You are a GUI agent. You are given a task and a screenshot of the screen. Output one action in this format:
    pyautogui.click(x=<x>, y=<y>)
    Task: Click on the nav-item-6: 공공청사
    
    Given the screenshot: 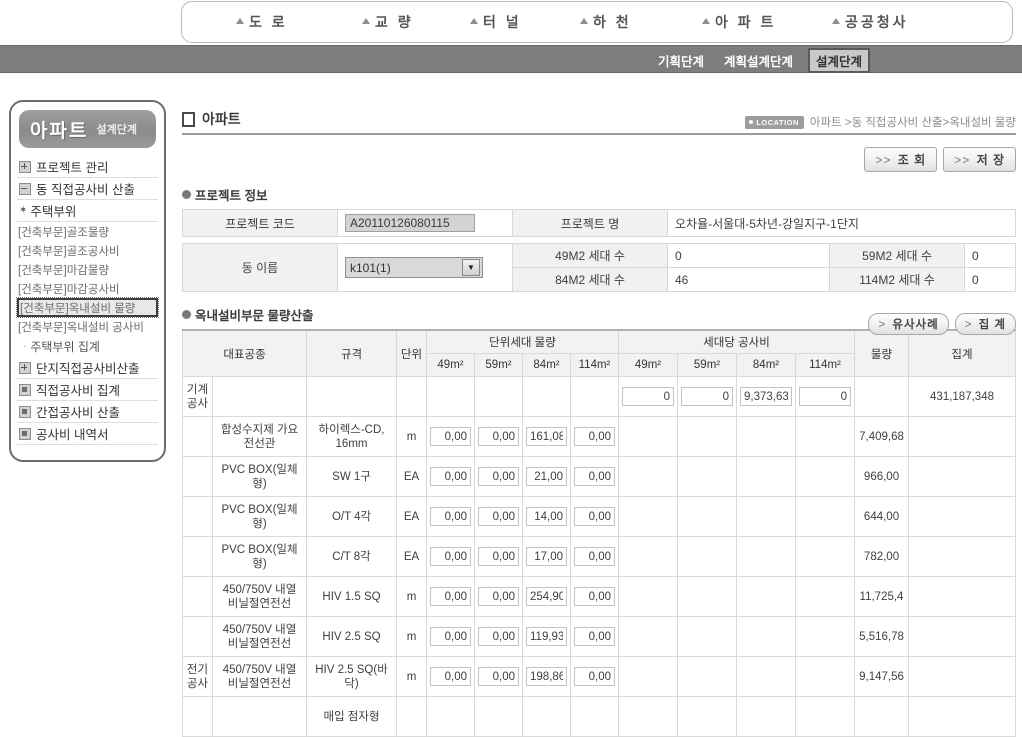 What is the action you would take?
    pyautogui.click(x=870, y=22)
    